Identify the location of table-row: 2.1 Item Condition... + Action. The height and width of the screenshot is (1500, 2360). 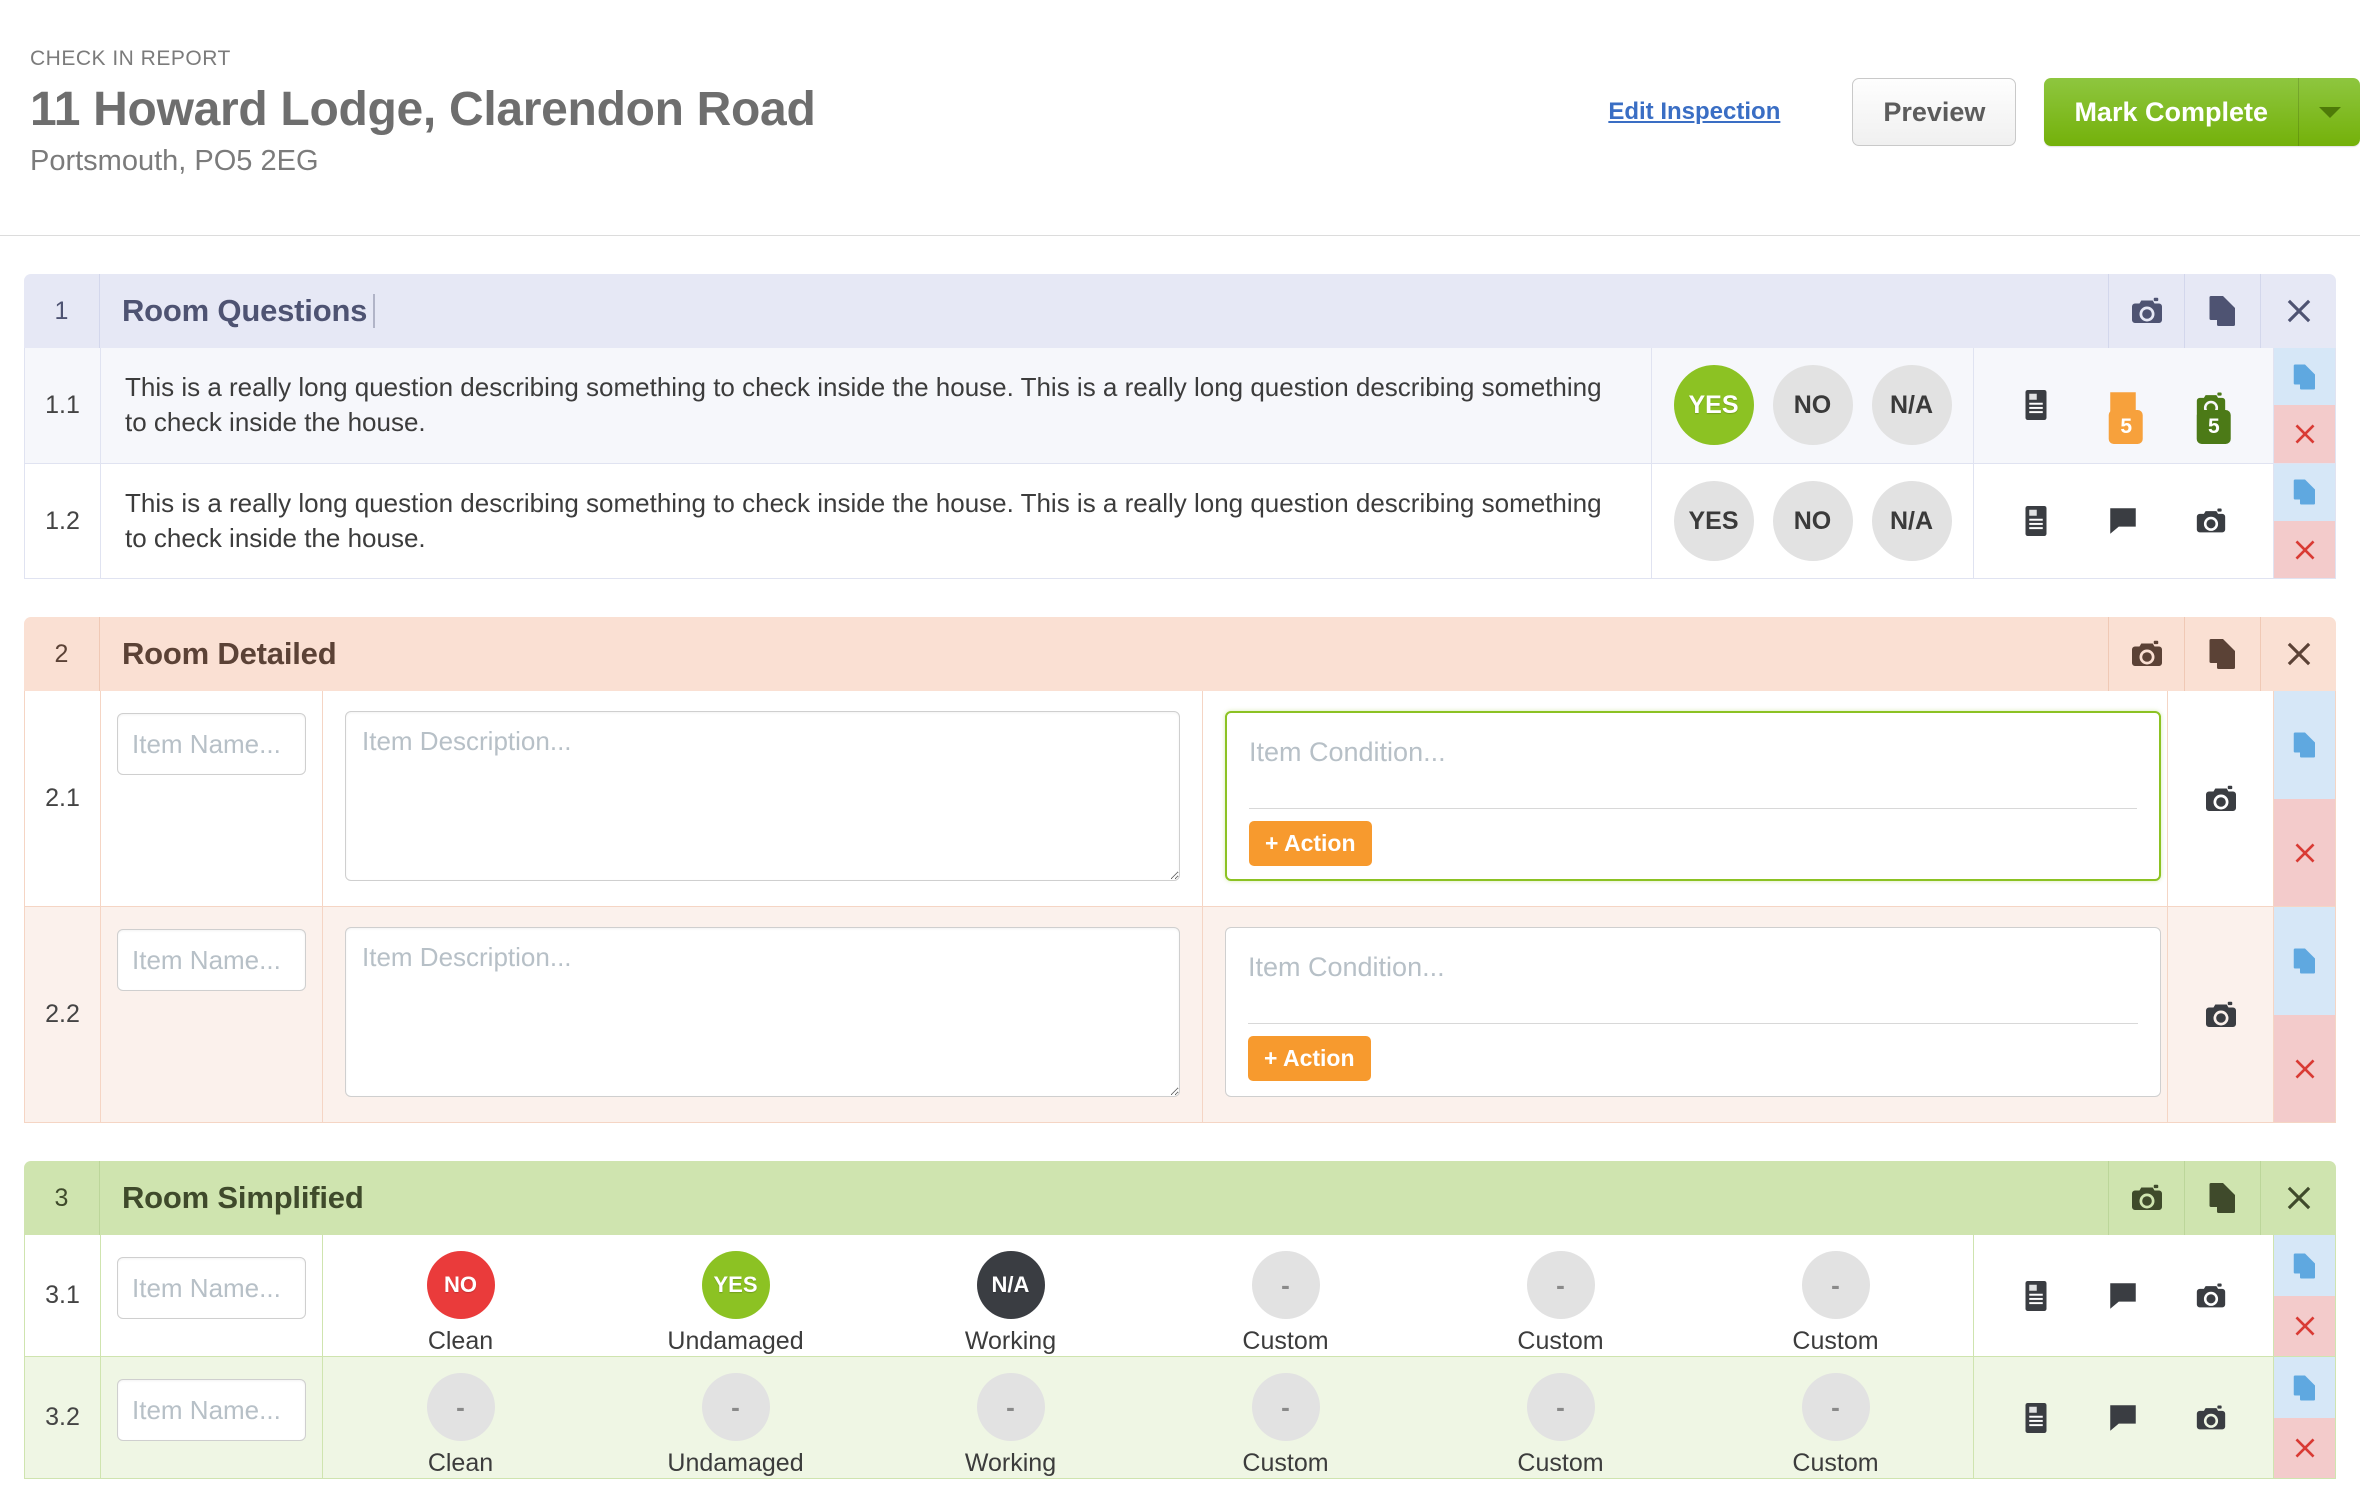
(1180, 799).